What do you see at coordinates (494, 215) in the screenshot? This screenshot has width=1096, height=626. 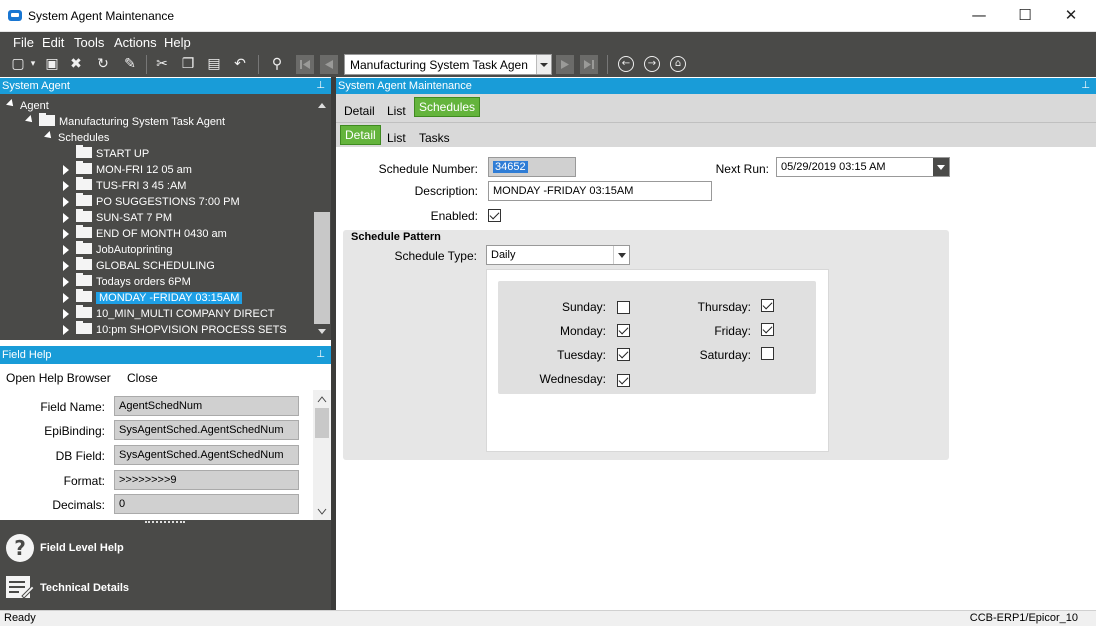 I see `enabled-checkbox` at bounding box center [494, 215].